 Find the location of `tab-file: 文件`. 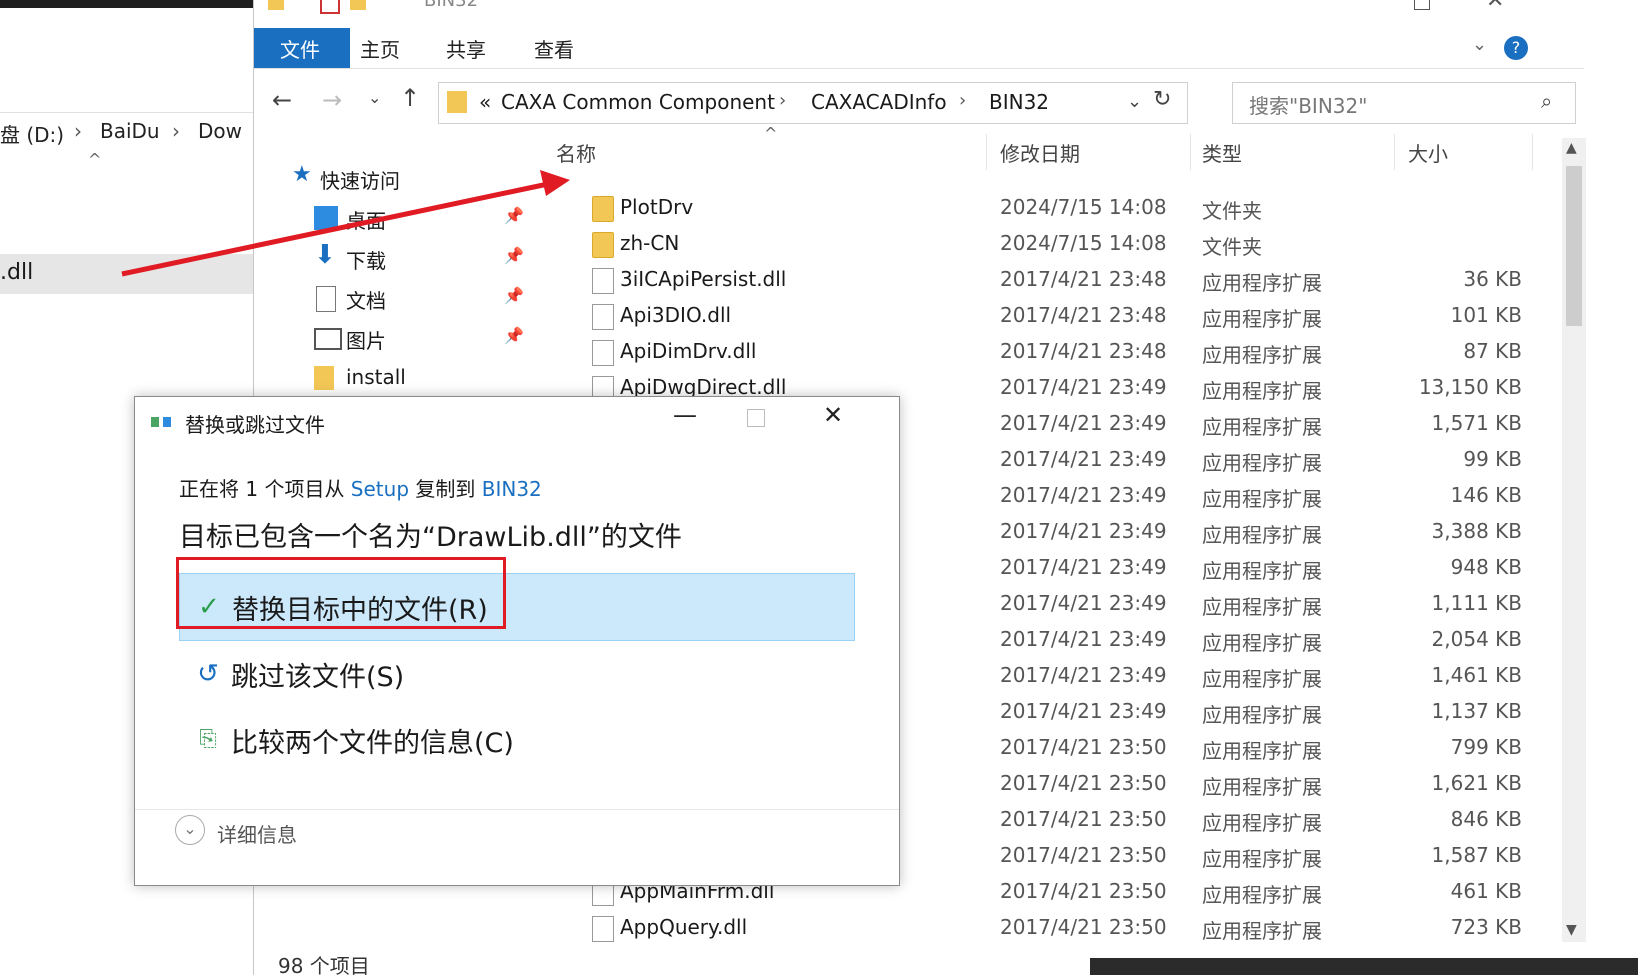

tab-file: 文件 is located at coordinates (302, 48).